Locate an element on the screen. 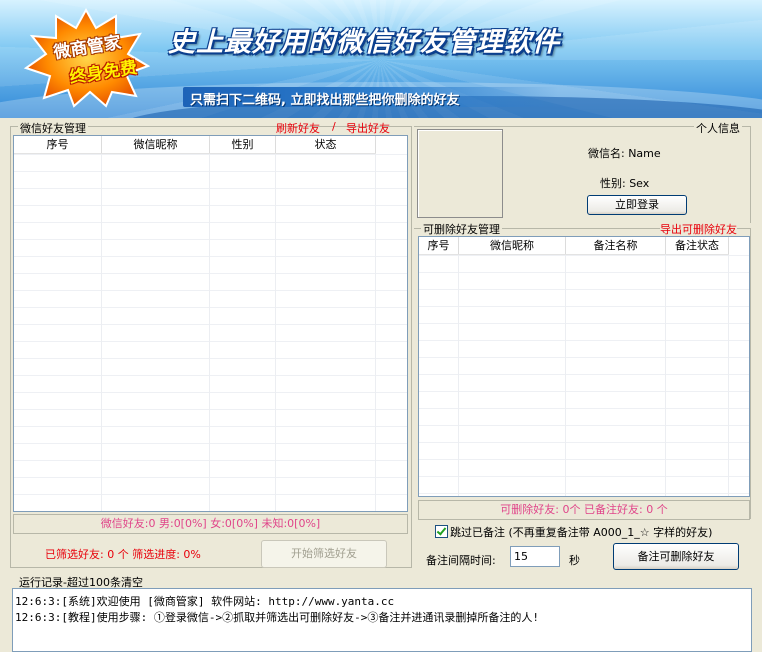  filtered-progress-label: 已筛选好友: 0 个 筛选进度: 0% is located at coordinates (123, 554).